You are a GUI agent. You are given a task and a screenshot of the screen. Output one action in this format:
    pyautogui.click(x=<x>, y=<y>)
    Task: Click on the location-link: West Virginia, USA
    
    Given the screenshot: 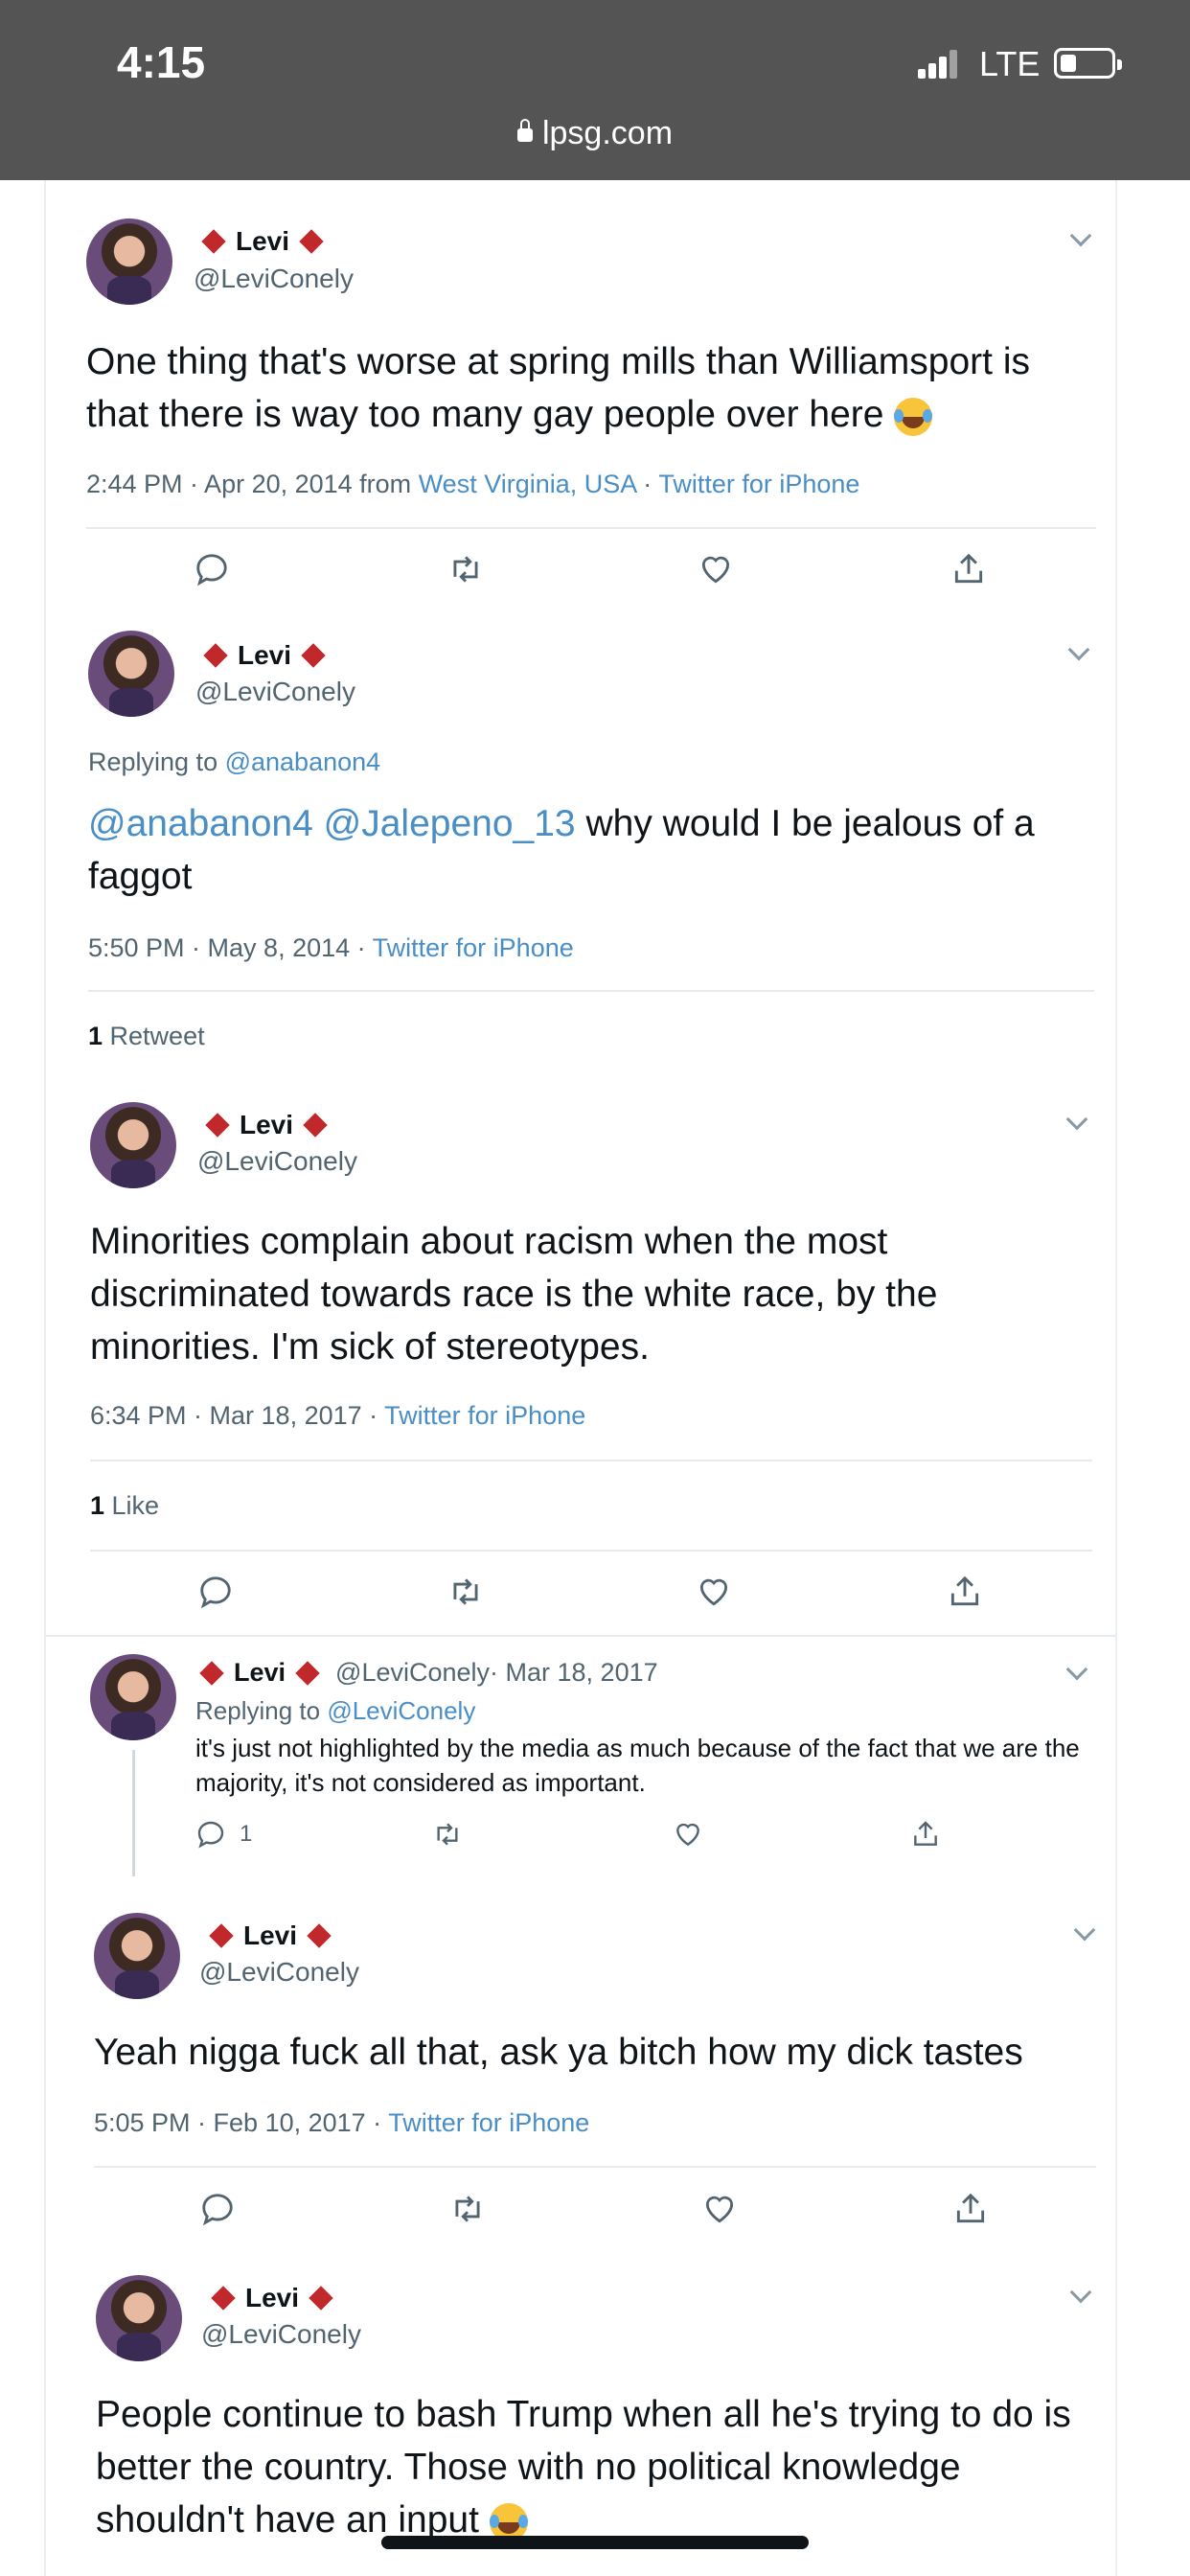 What is the action you would take?
    pyautogui.click(x=527, y=484)
    